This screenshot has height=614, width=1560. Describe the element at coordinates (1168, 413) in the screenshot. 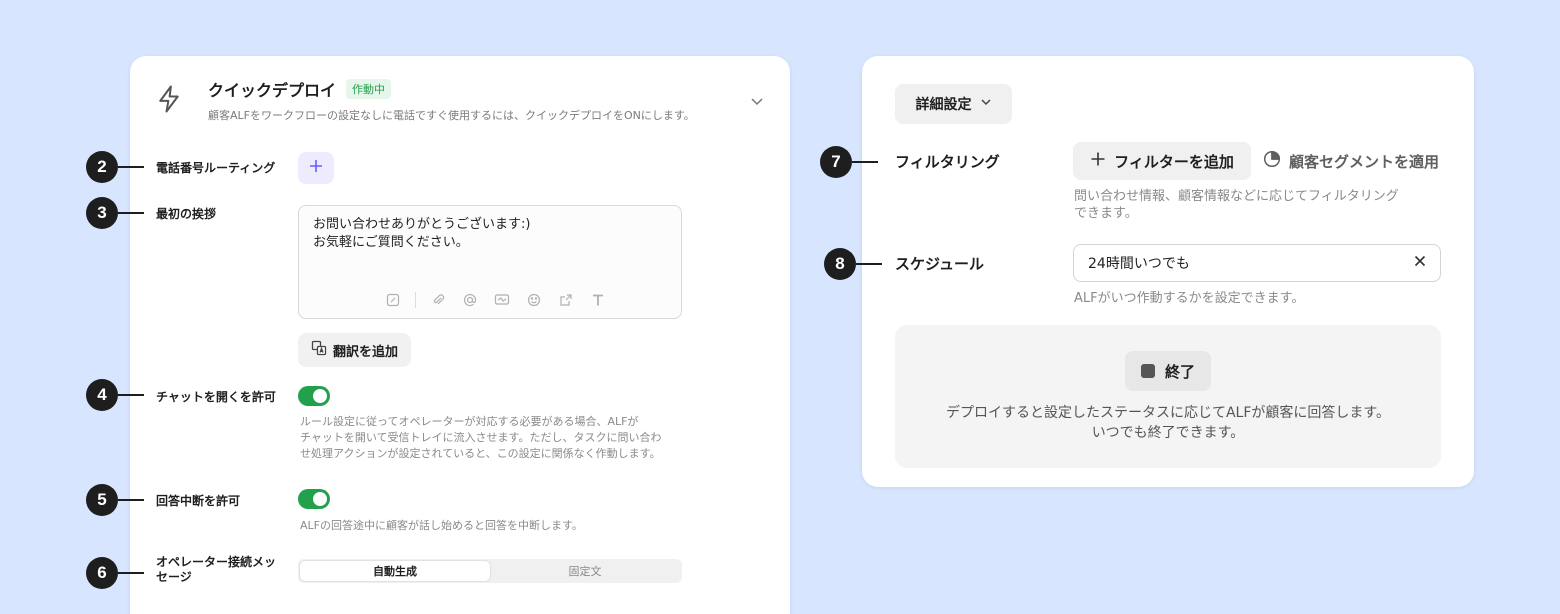

I see `end-description-line-1: デプロイすると設定したステータスに応じてALFが顧客に回答します。` at that location.